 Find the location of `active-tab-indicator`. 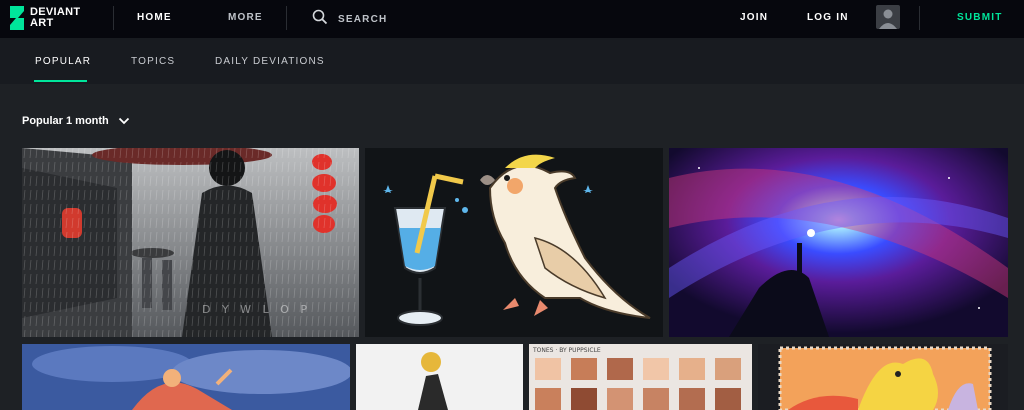

active-tab-indicator is located at coordinates (60, 81).